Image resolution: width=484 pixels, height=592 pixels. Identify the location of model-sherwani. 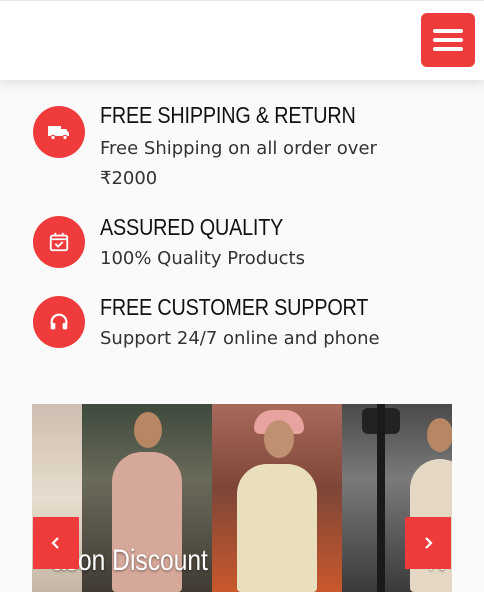
(277, 528).